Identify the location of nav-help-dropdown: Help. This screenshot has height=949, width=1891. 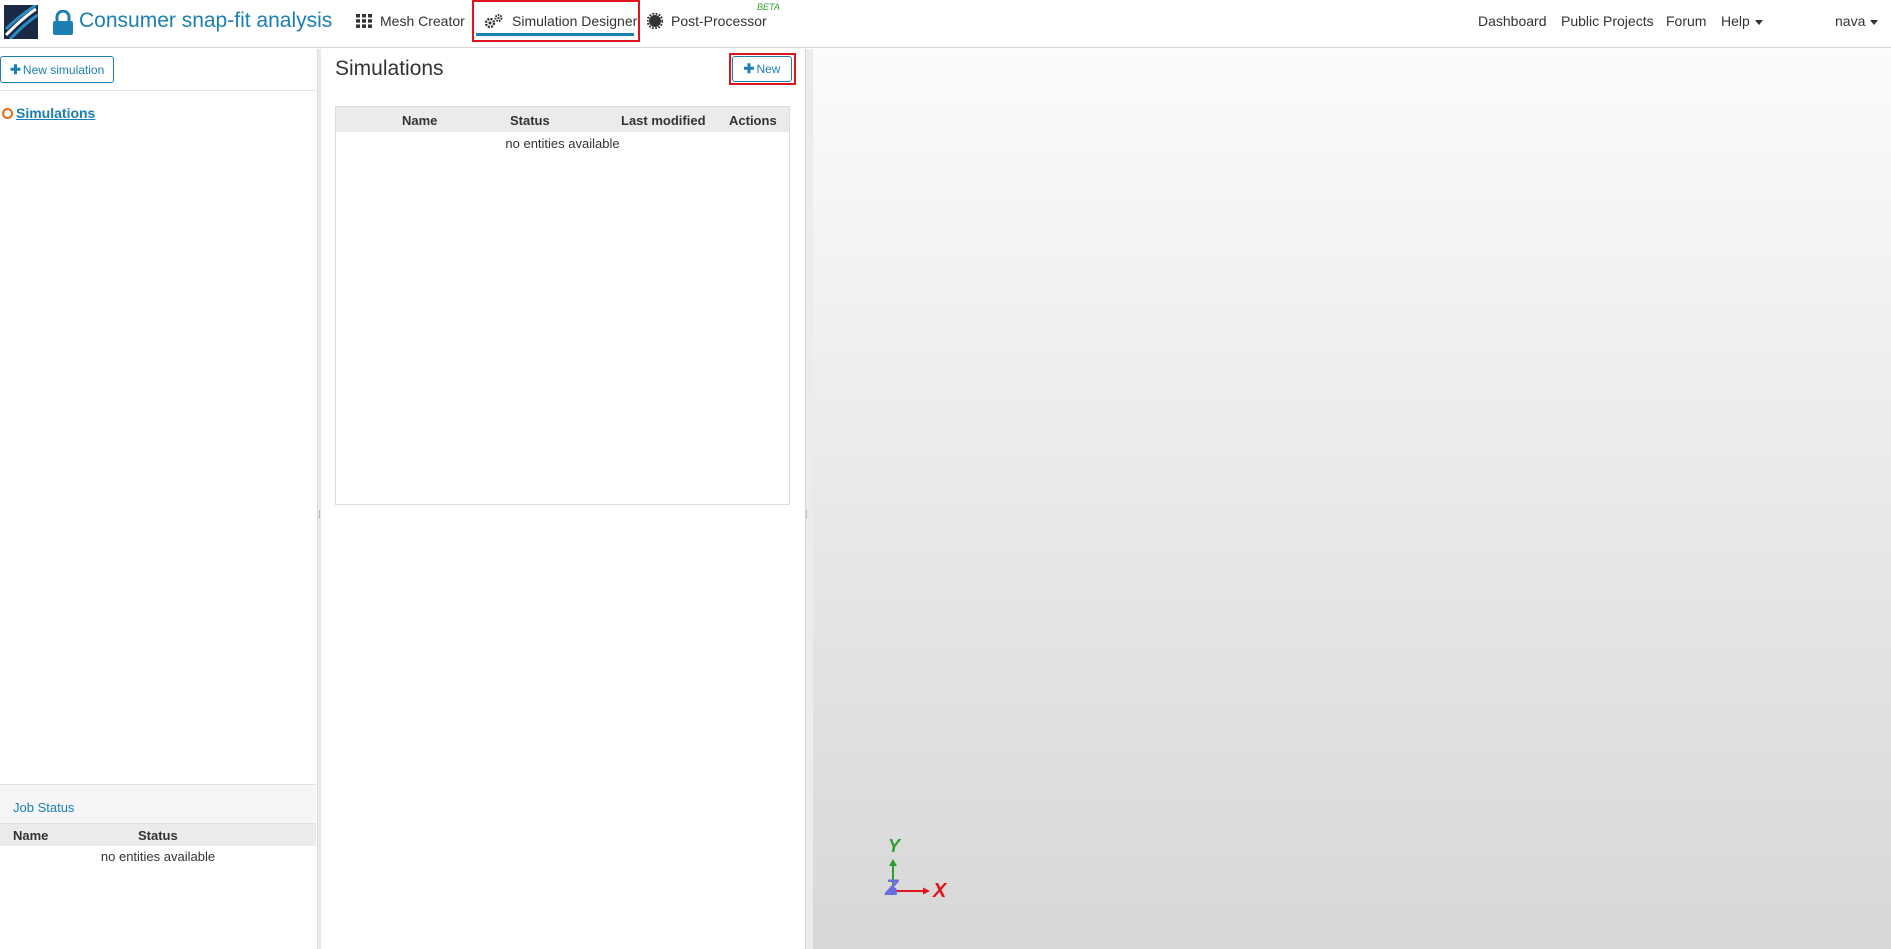
(1742, 21).